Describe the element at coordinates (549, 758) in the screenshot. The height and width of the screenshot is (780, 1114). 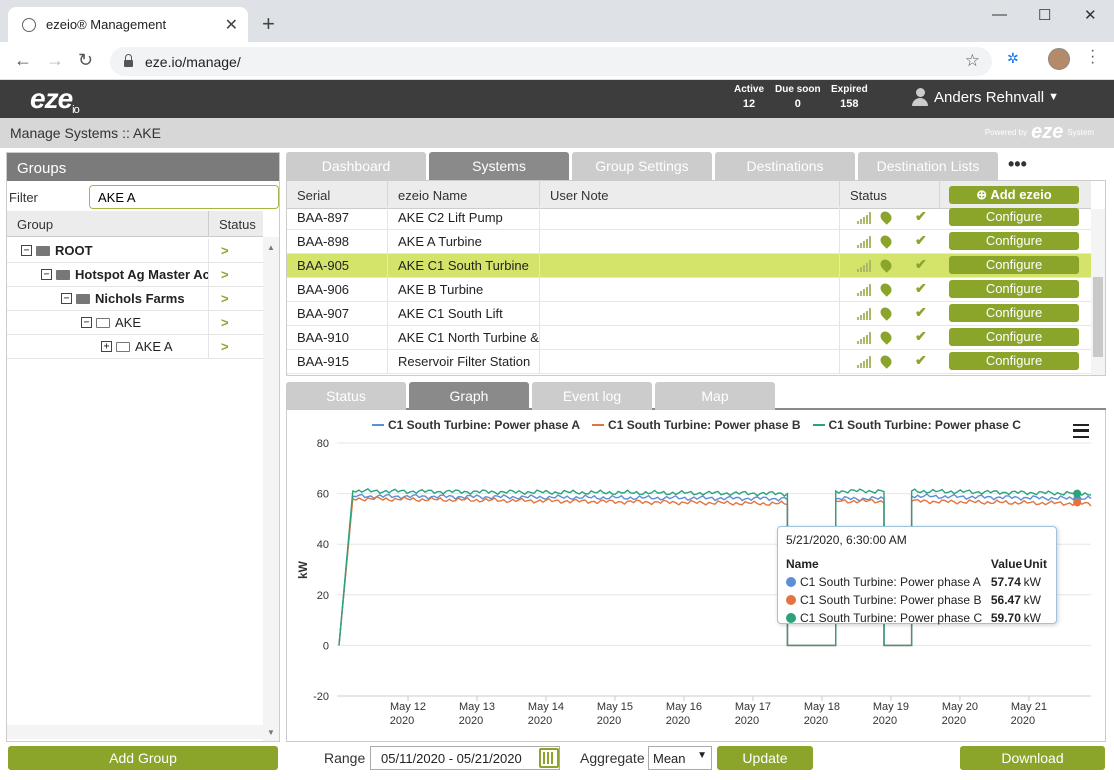
I see `calendar-icon` at that location.